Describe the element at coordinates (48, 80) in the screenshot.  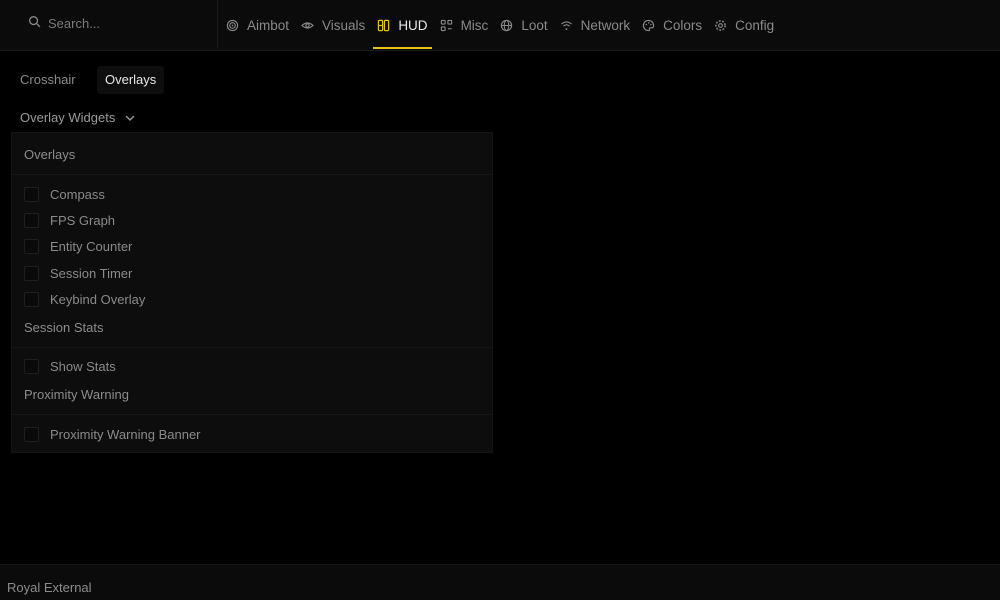
I see `subtab-crosshair: Crosshair` at that location.